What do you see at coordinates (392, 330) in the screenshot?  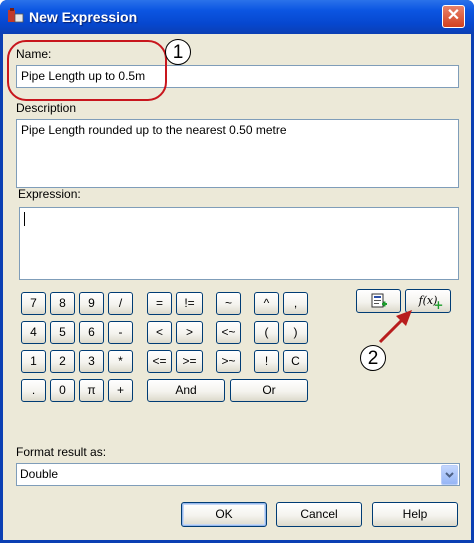 I see `callout-arrow-line` at bounding box center [392, 330].